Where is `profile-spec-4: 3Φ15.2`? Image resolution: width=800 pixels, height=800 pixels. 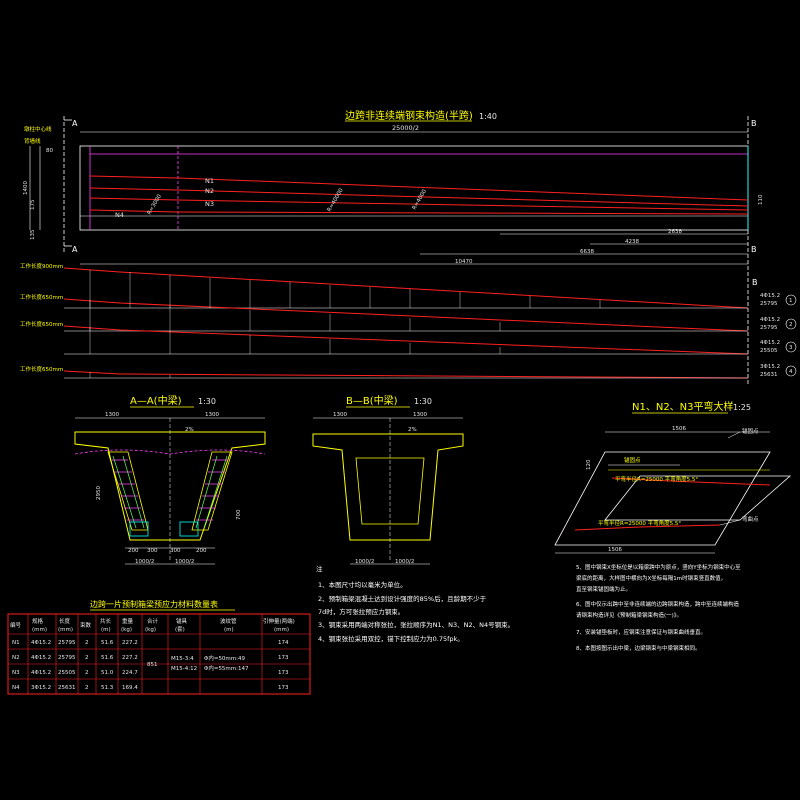 profile-spec-4: 3Φ15.2 is located at coordinates (770, 367).